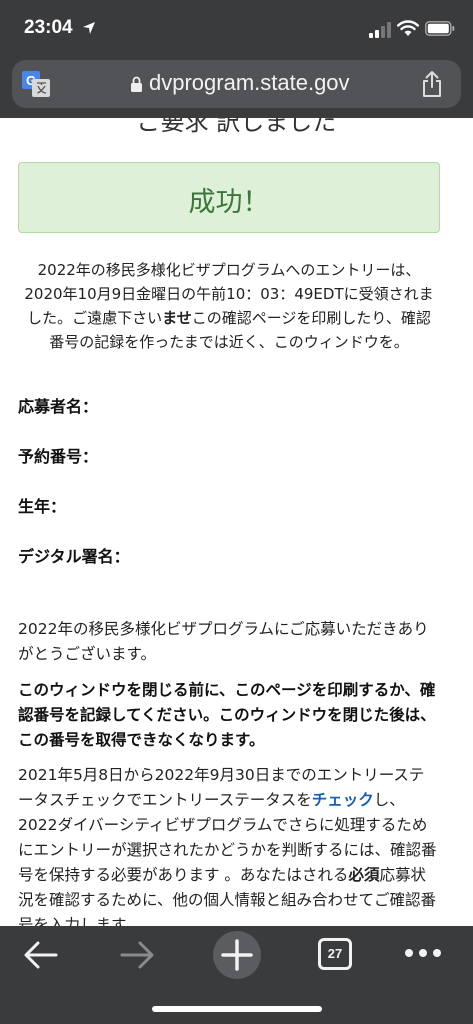  I want to click on new-tab-button, so click(237, 955).